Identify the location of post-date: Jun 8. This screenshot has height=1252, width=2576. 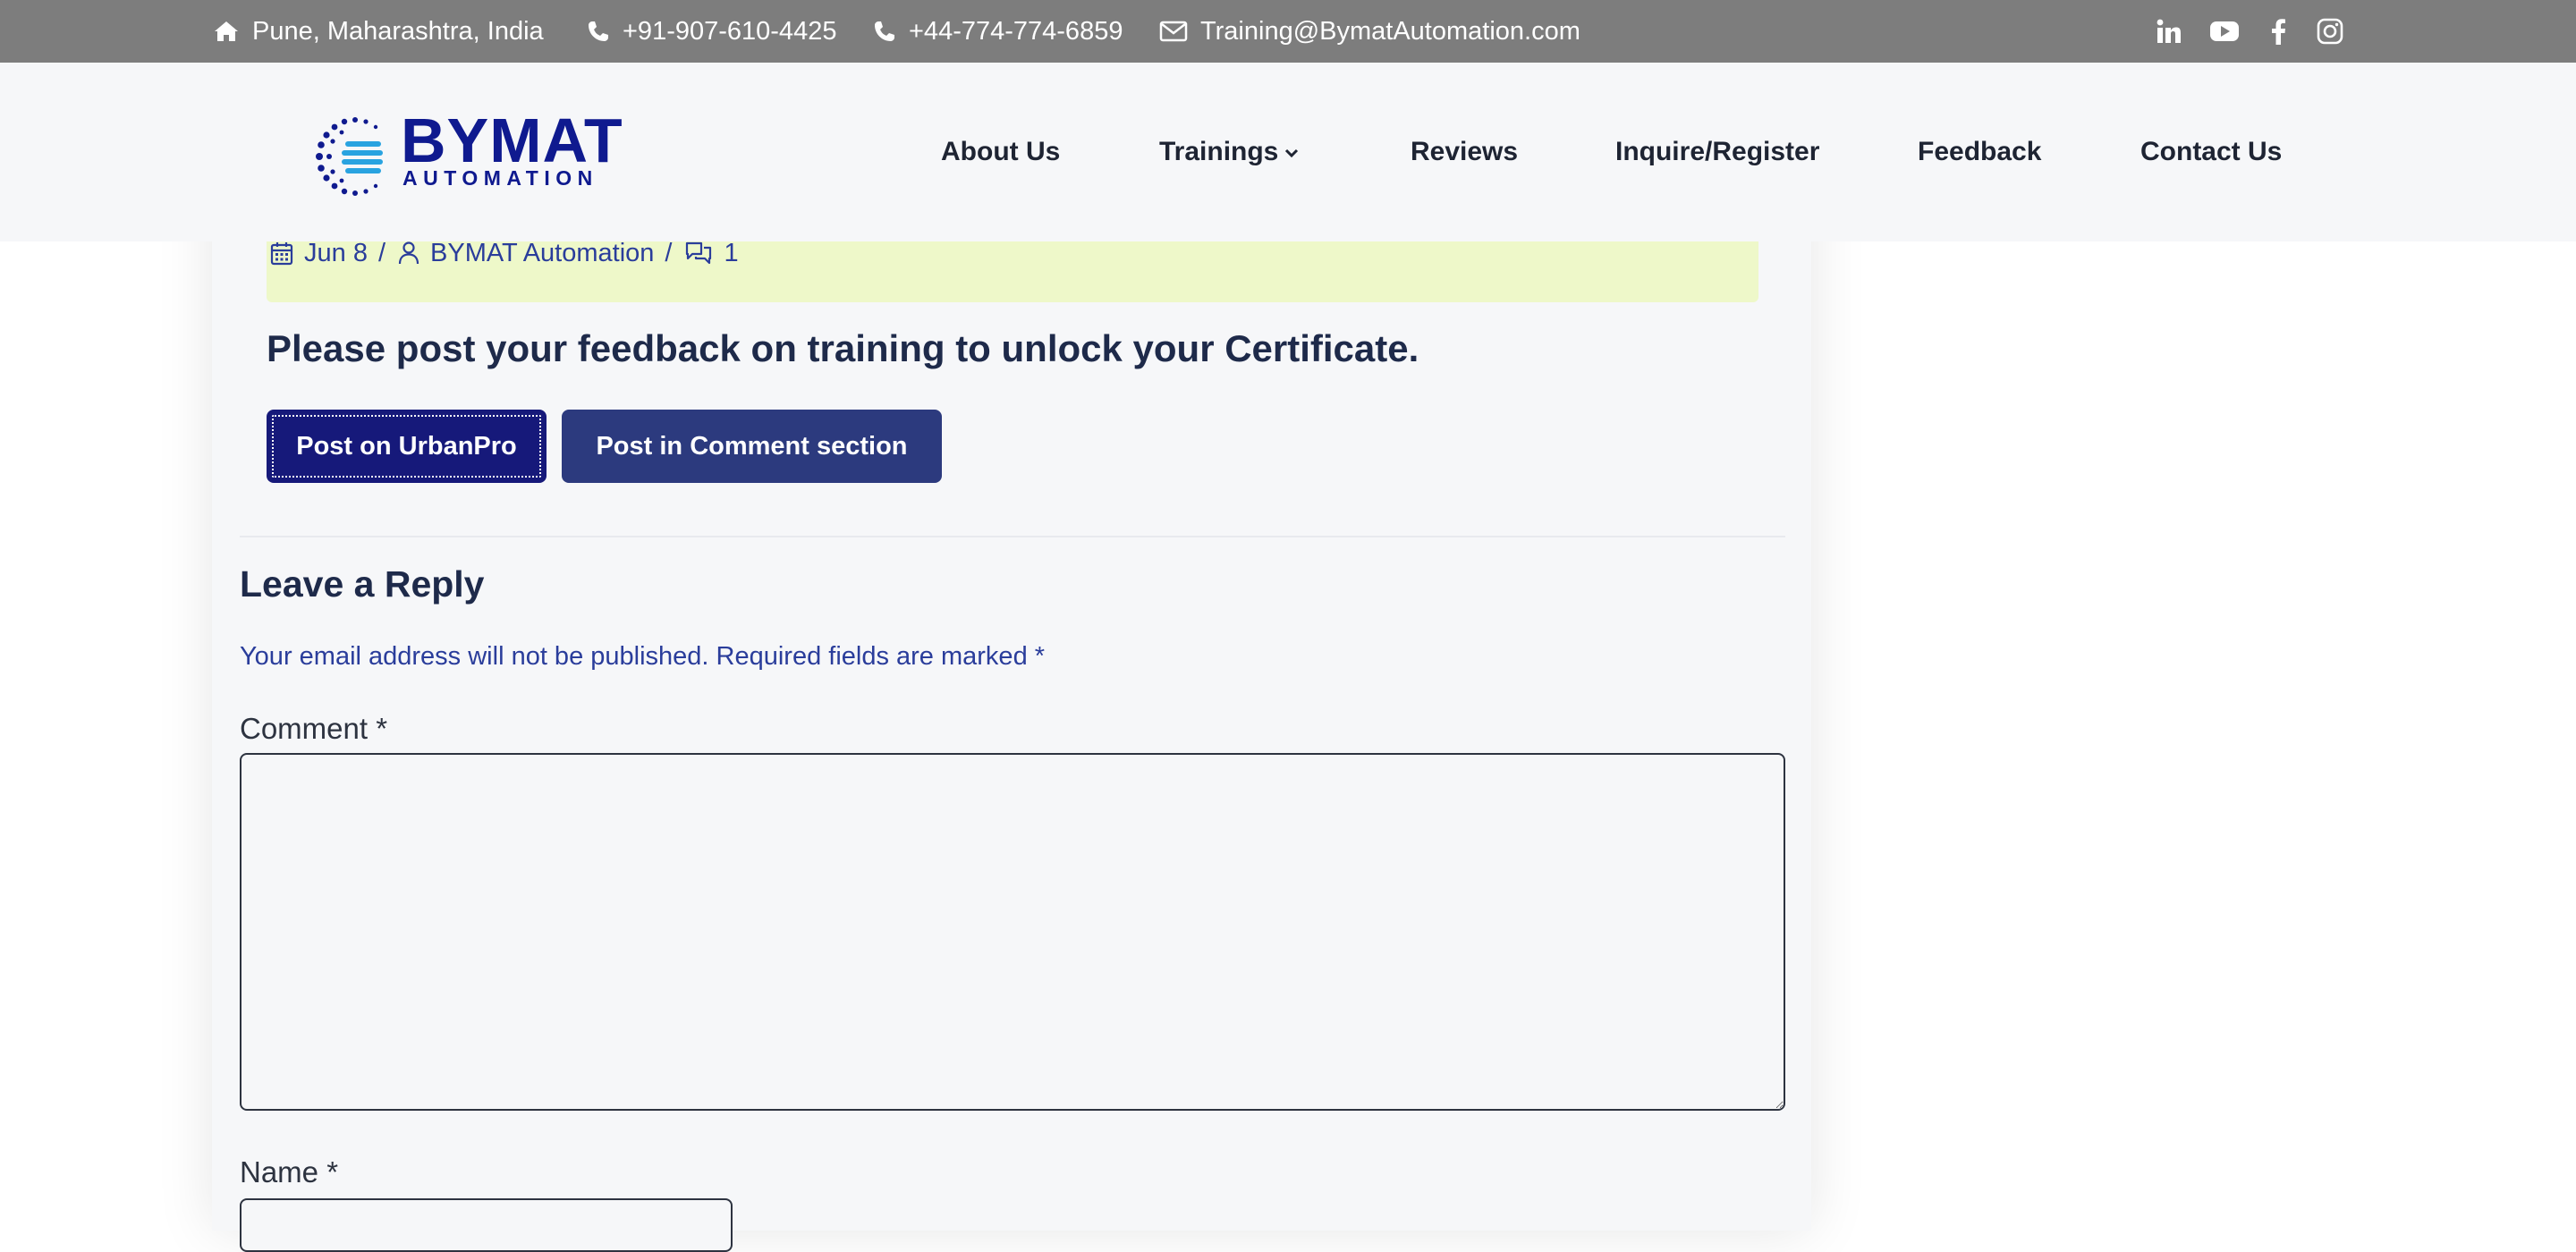
(336, 254).